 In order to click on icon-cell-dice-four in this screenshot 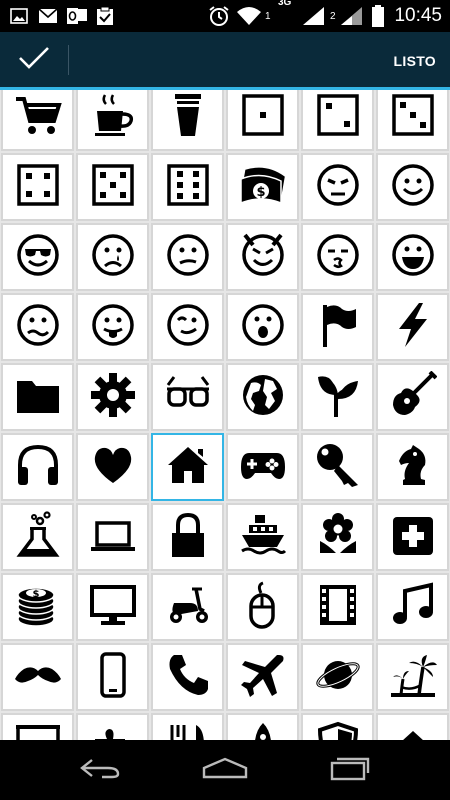, I will do `click(37, 187)`.